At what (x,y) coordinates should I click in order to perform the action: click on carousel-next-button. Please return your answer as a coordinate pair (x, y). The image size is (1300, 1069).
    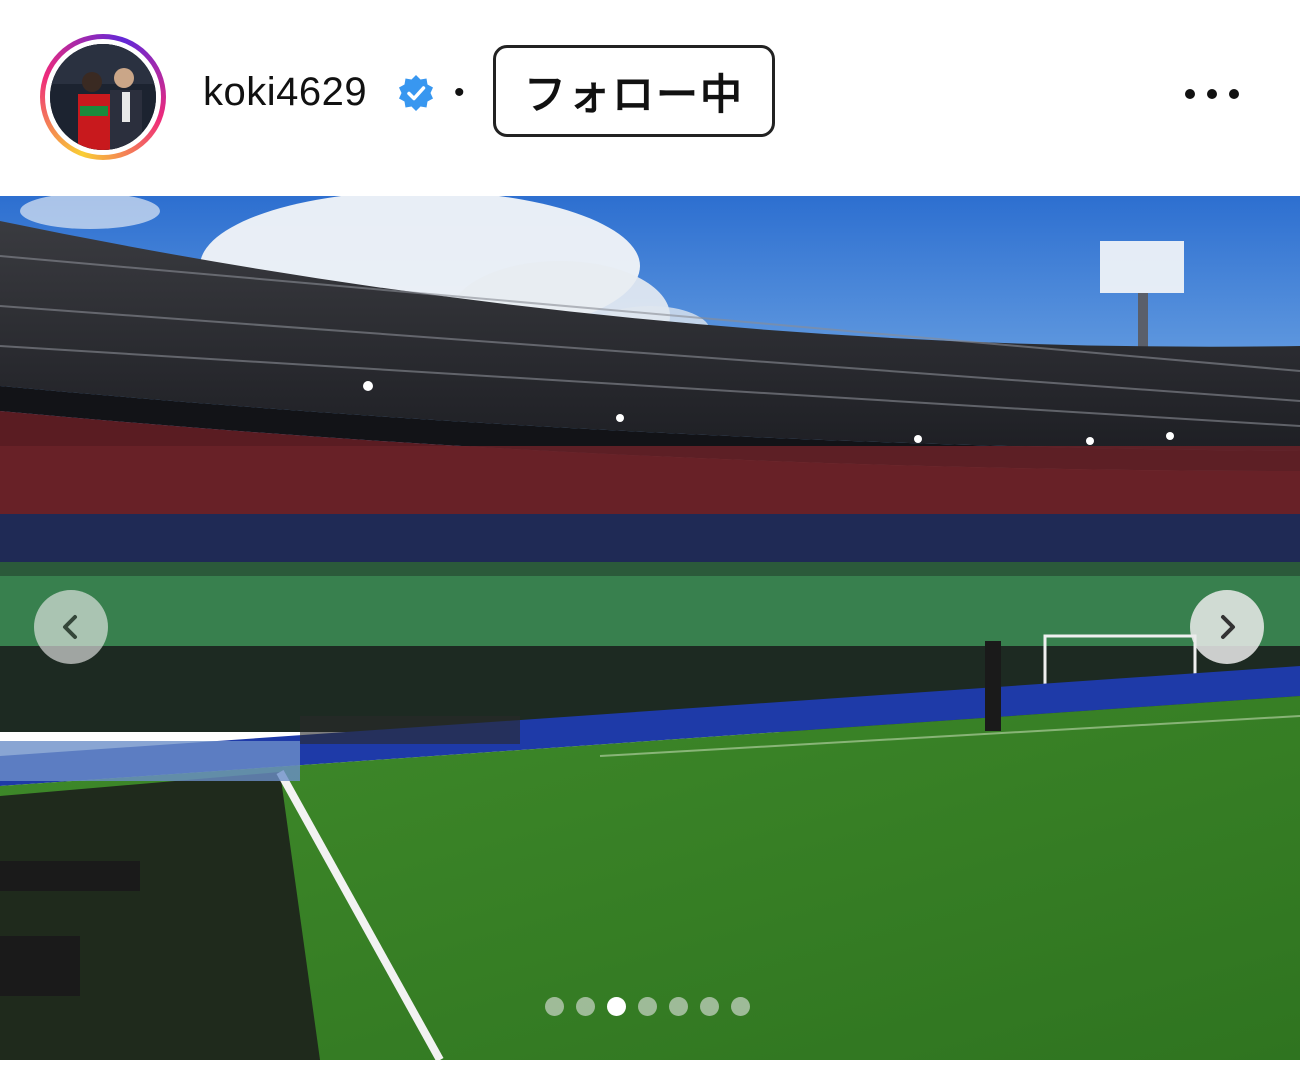
    Looking at the image, I should click on (1227, 627).